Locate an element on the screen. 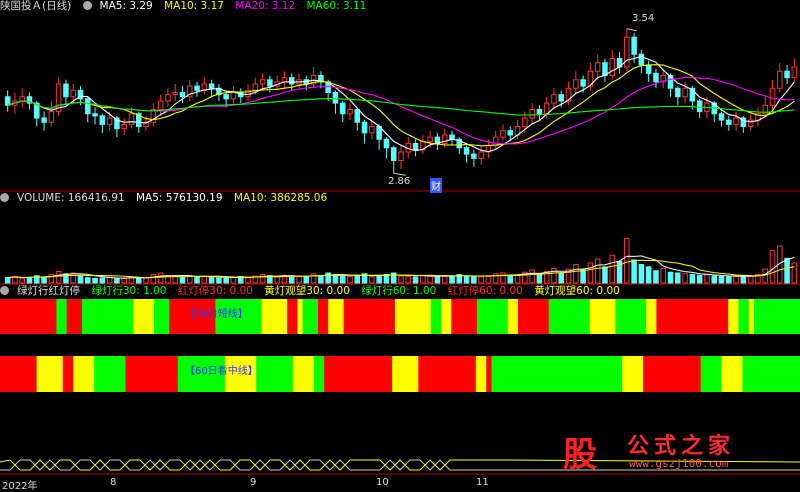 This screenshot has width=800, height=492. price-title: 陕国投Ａ(日线) is located at coordinates (35, 6).